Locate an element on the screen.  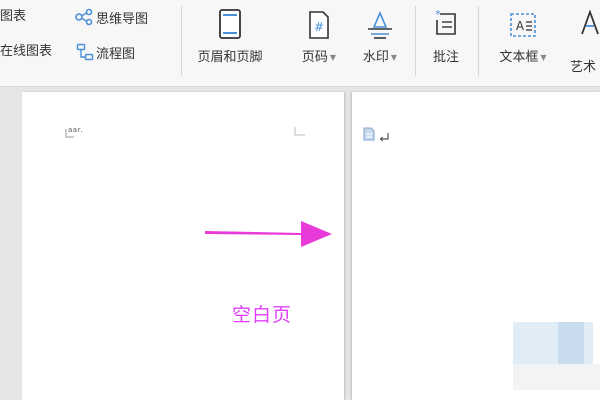
mindmap-label: 思维导图 is located at coordinates (122, 19).